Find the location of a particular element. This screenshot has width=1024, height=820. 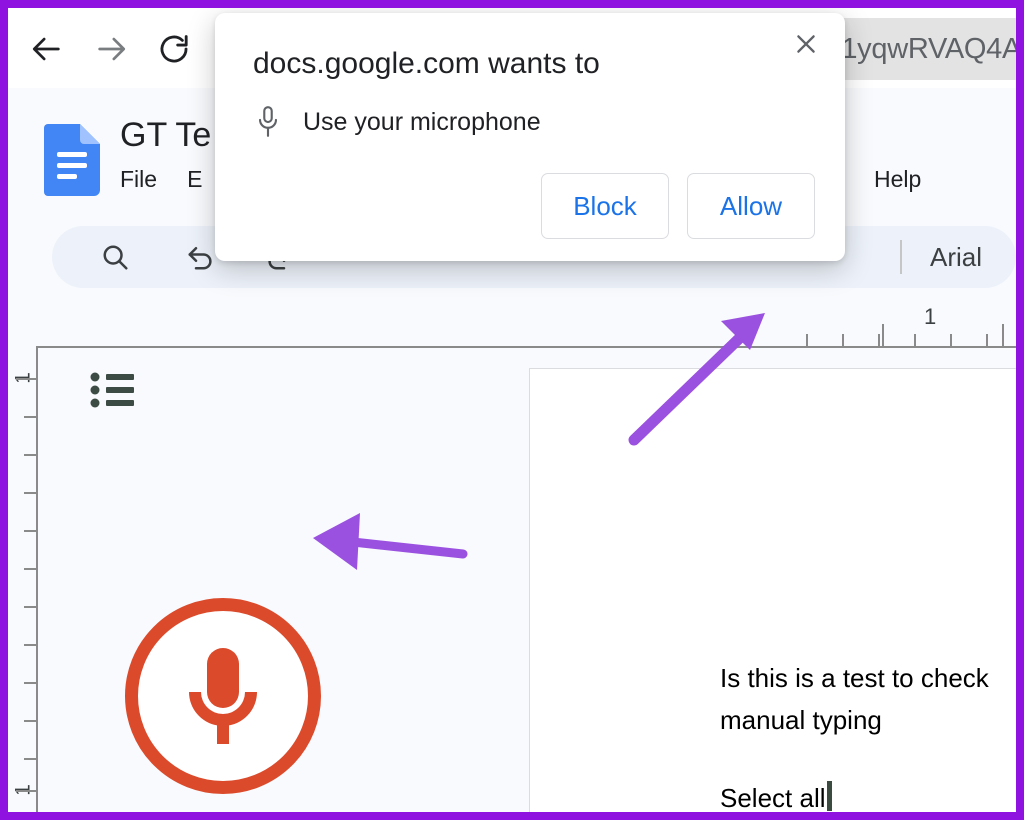

block-button: Block is located at coordinates (605, 206).